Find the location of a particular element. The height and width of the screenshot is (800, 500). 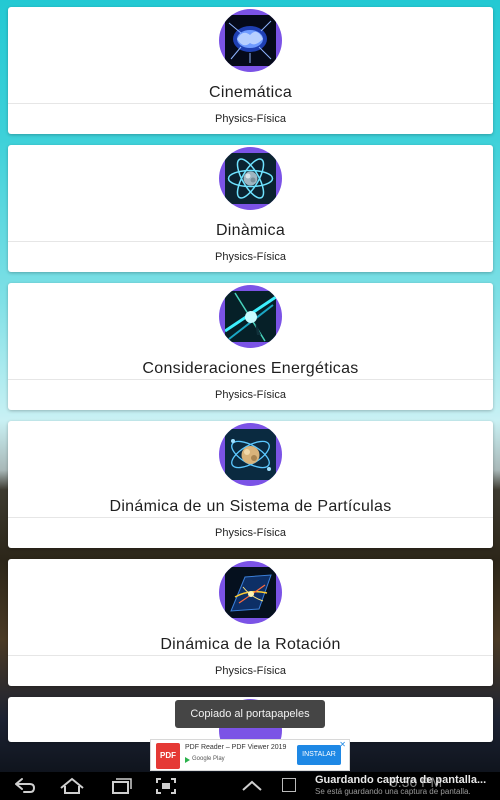

brain-icon is located at coordinates (250, 40).